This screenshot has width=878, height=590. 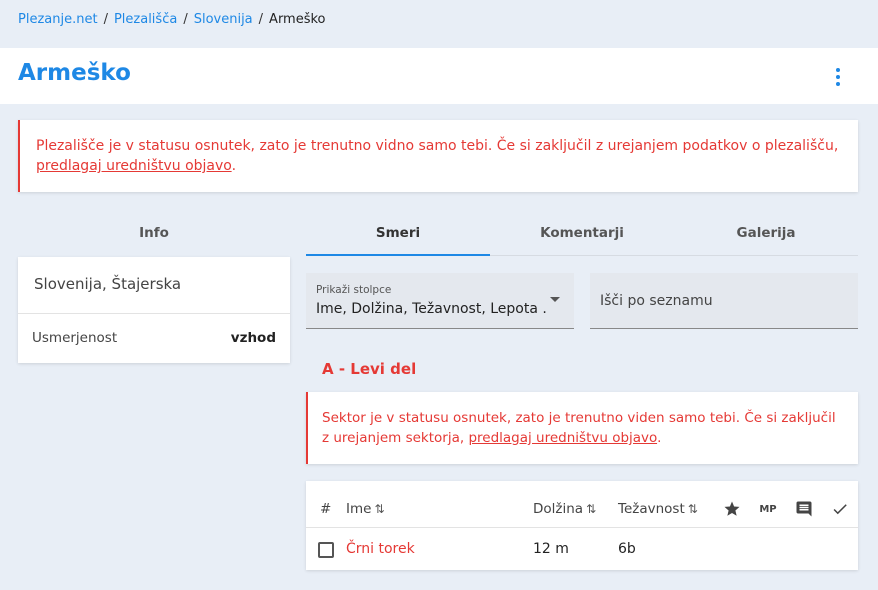 I want to click on sector-propose-publication-link: predlagaj uredništvu objavo, so click(x=562, y=438).